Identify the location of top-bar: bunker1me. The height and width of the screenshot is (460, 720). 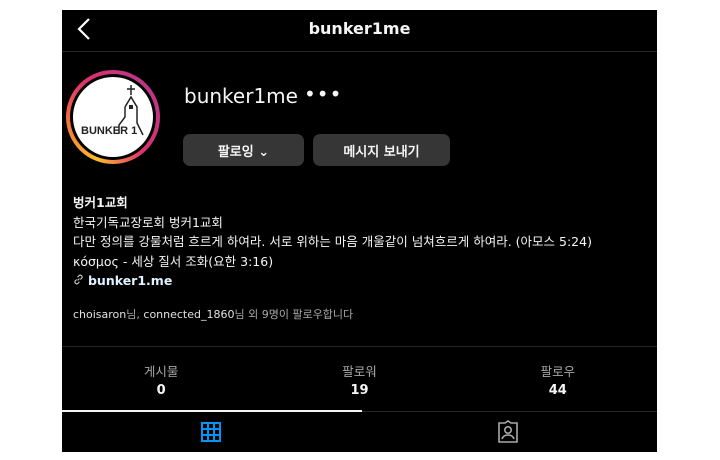
(359, 31).